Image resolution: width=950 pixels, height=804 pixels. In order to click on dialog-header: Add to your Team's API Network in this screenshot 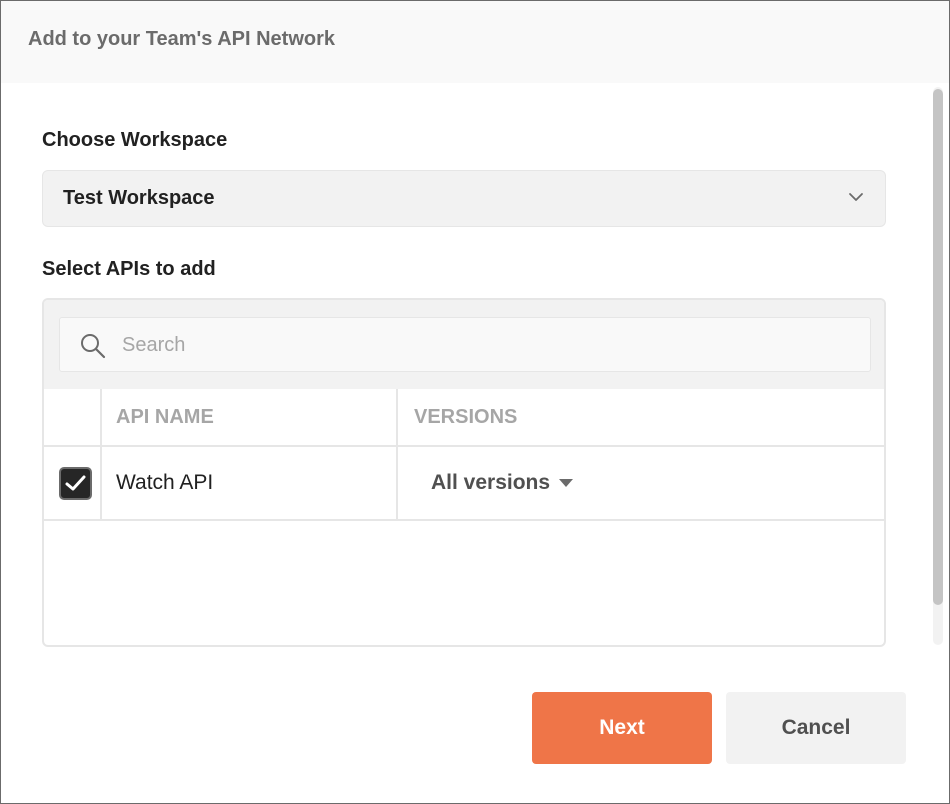, I will do `click(475, 42)`.